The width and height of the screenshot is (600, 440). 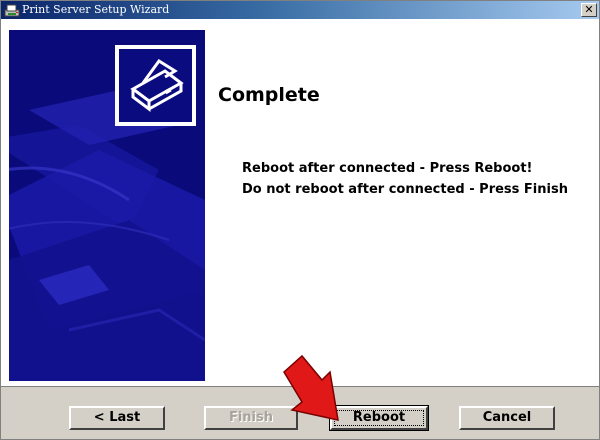 I want to click on cancel-button-label: Cancel, so click(x=507, y=417).